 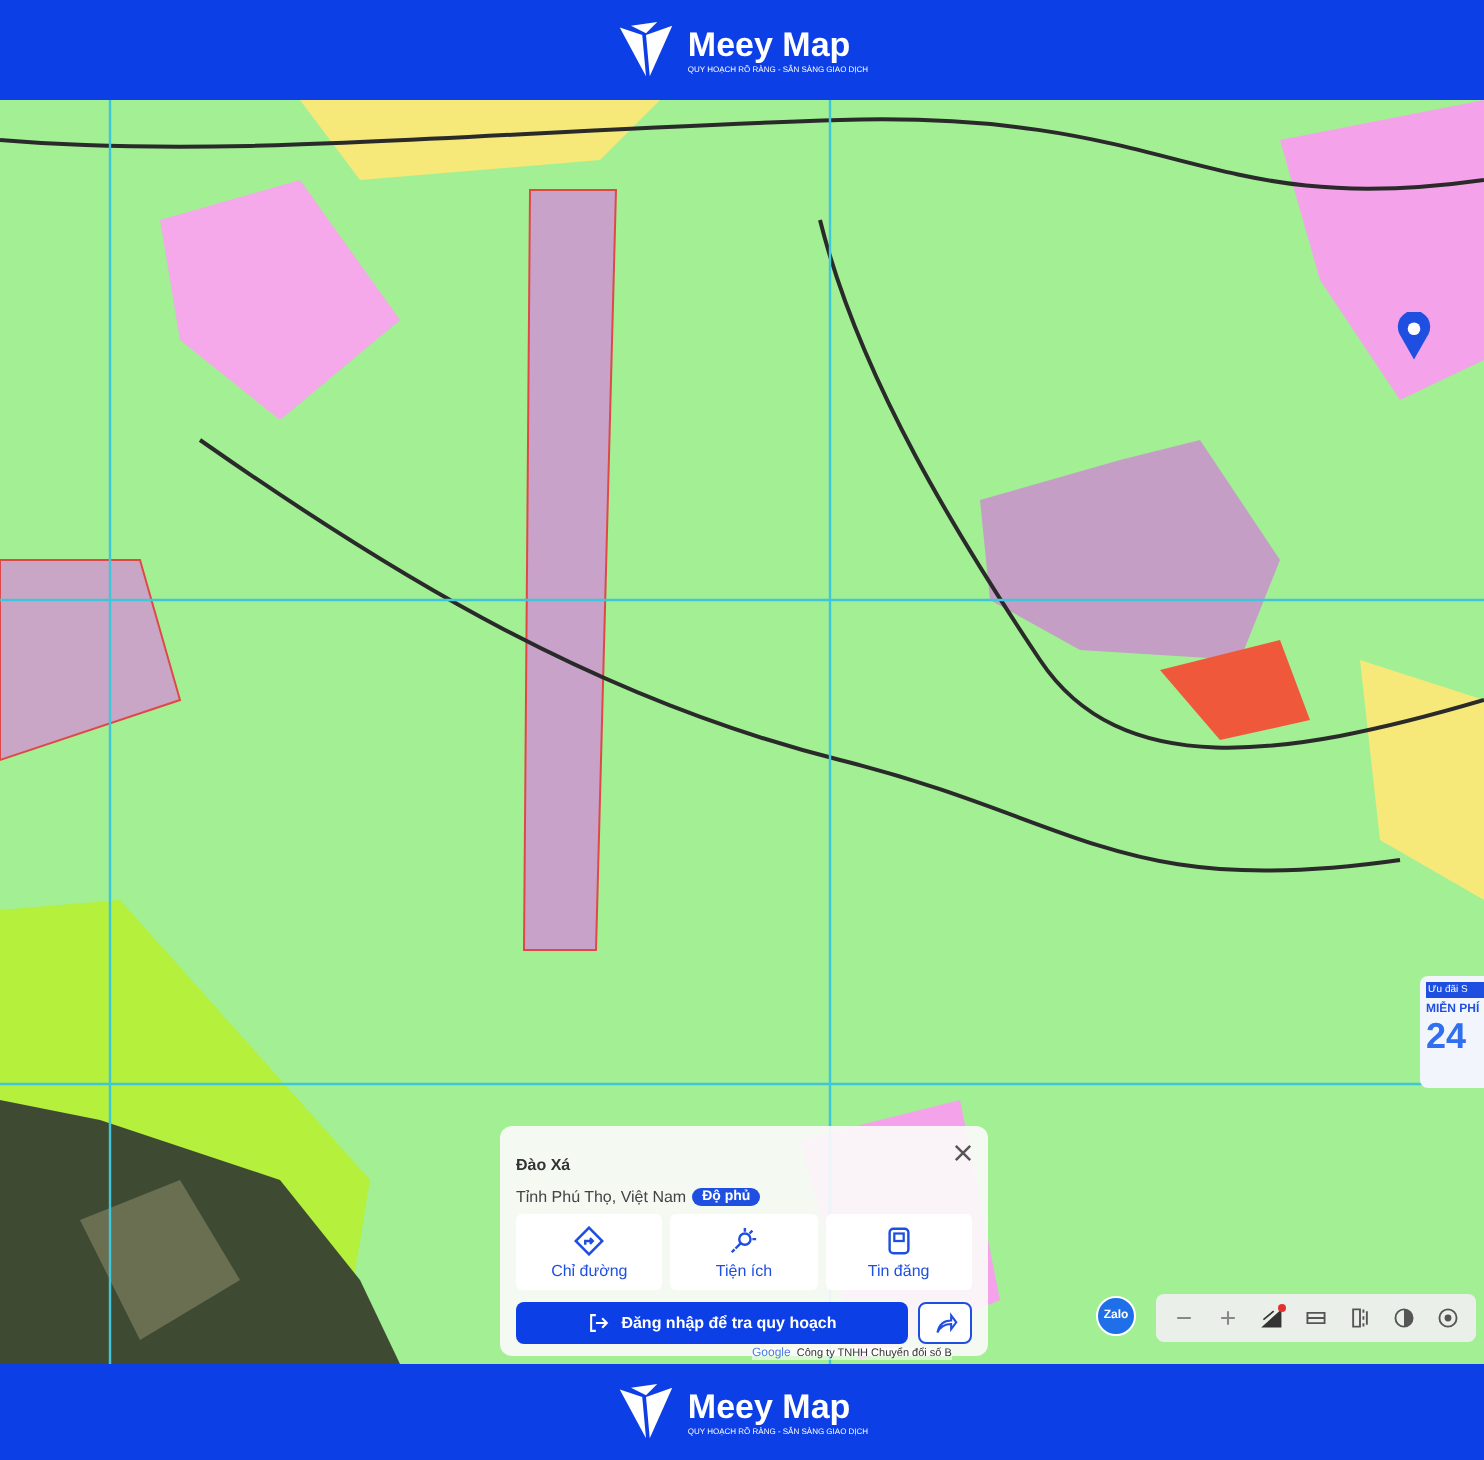 What do you see at coordinates (543, 1165) in the screenshot?
I see `place-title: Đào Xá` at bounding box center [543, 1165].